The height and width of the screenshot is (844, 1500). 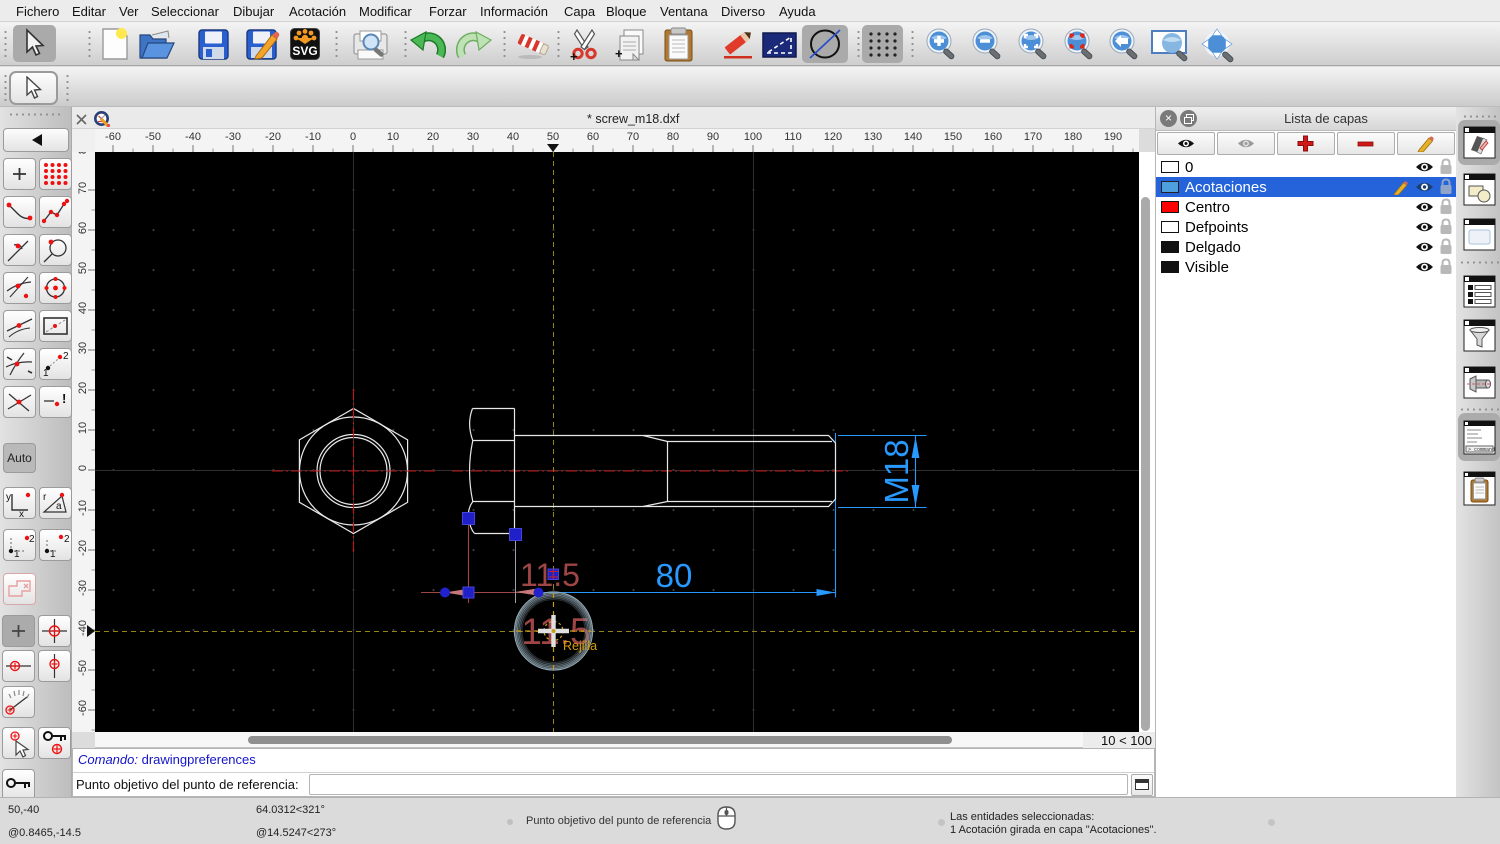 What do you see at coordinates (21, 513) in the screenshot?
I see `svg-text: x` at bounding box center [21, 513].